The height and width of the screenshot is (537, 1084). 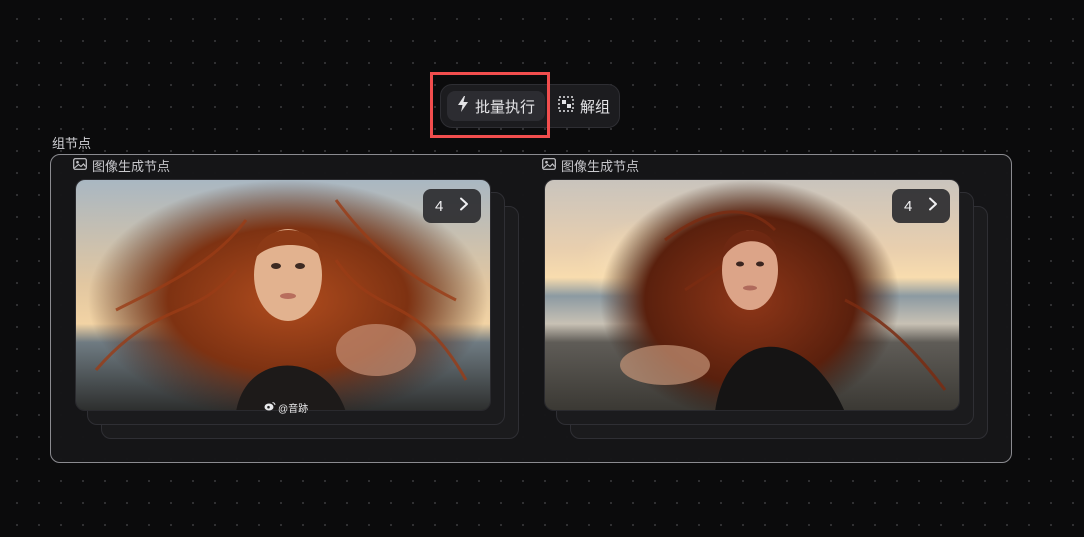 I want to click on node-title-1: 图像生成节点, so click(x=121, y=165).